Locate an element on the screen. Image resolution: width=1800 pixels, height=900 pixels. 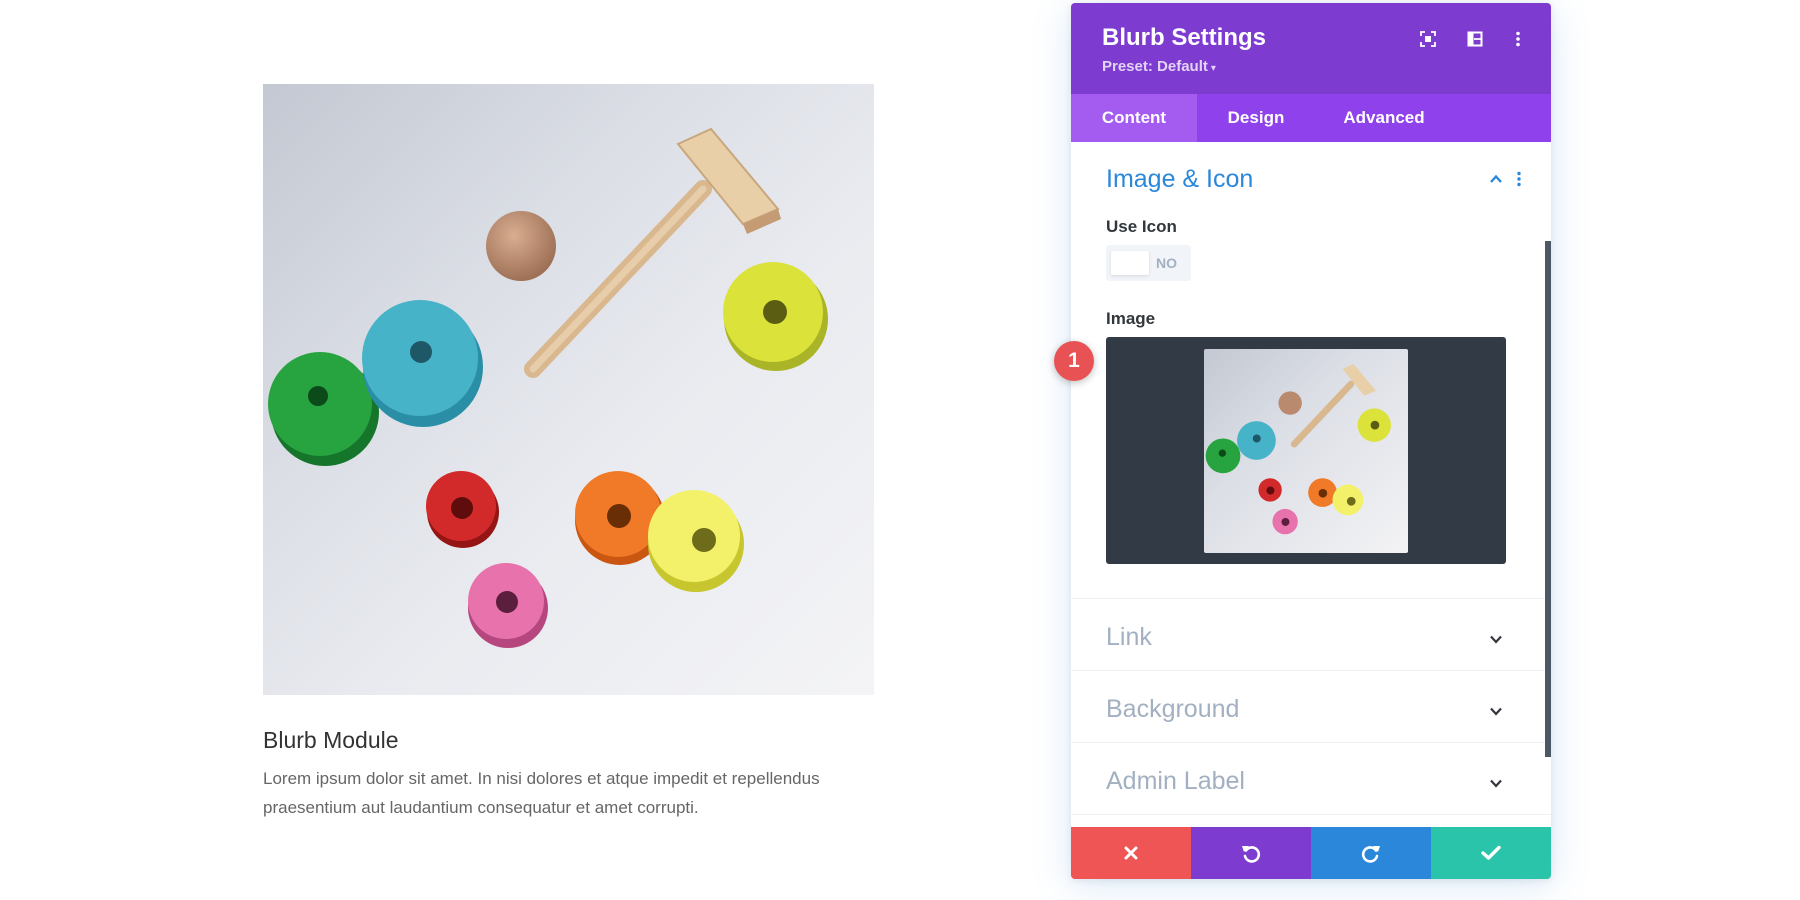
preset-selector: Preset: Default ▾ is located at coordinates (1159, 66).